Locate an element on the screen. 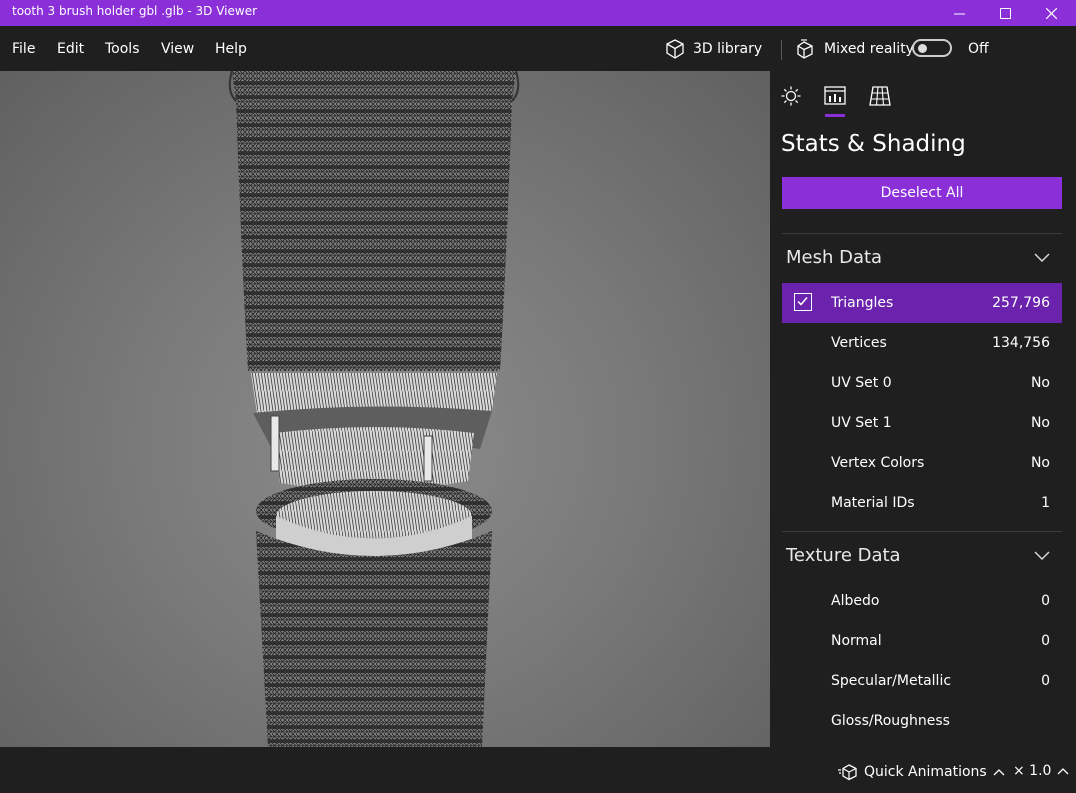 This screenshot has height=793, width=1076. checkmark-icon is located at coordinates (802, 301).